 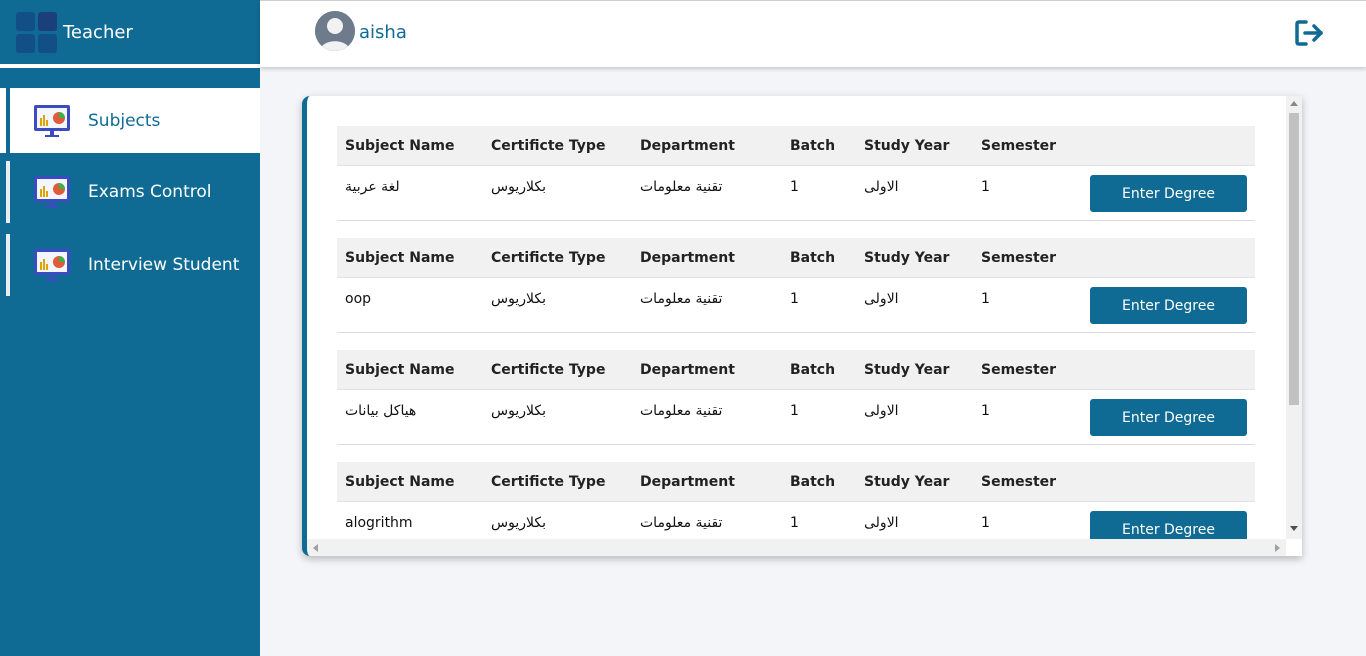 I want to click on sidebar-item-interview-student: Interview Student, so click(x=130, y=265).